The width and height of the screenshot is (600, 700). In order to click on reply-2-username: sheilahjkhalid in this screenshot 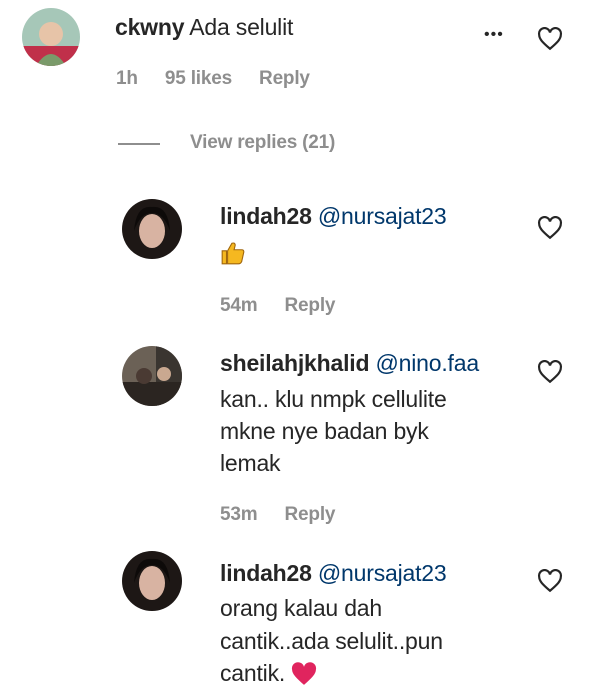, I will do `click(295, 363)`.